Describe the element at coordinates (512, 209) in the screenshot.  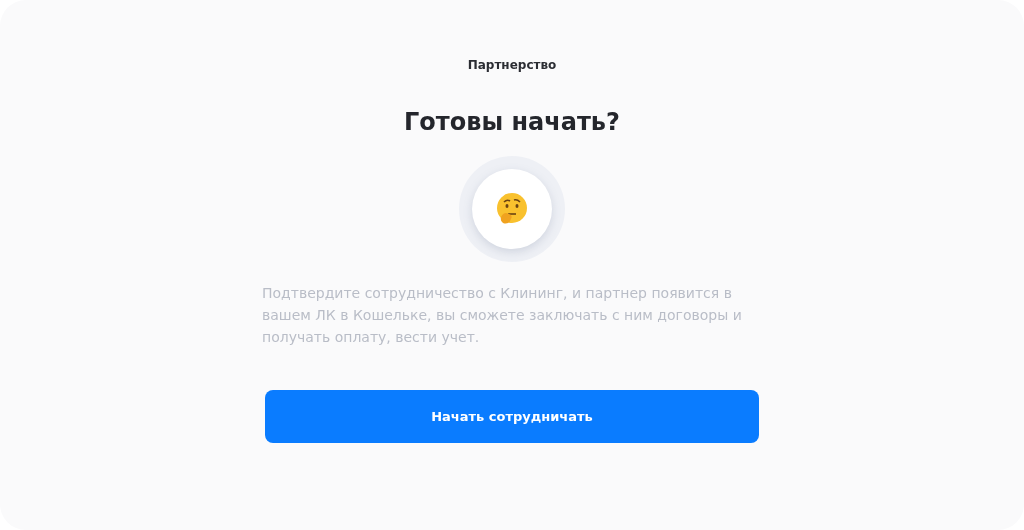
I see `thinking-face-icon` at that location.